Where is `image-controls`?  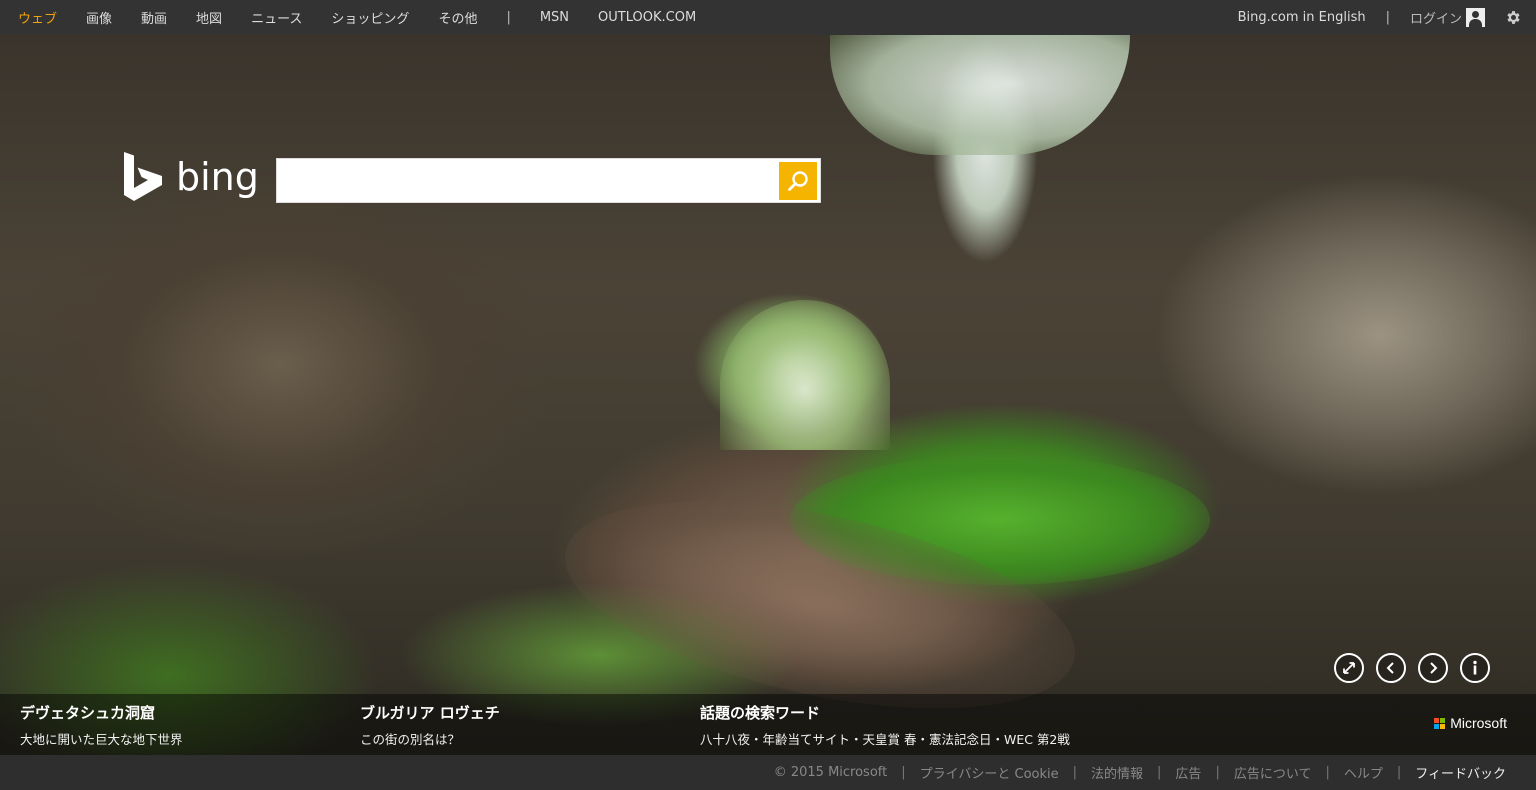 image-controls is located at coordinates (1418, 668).